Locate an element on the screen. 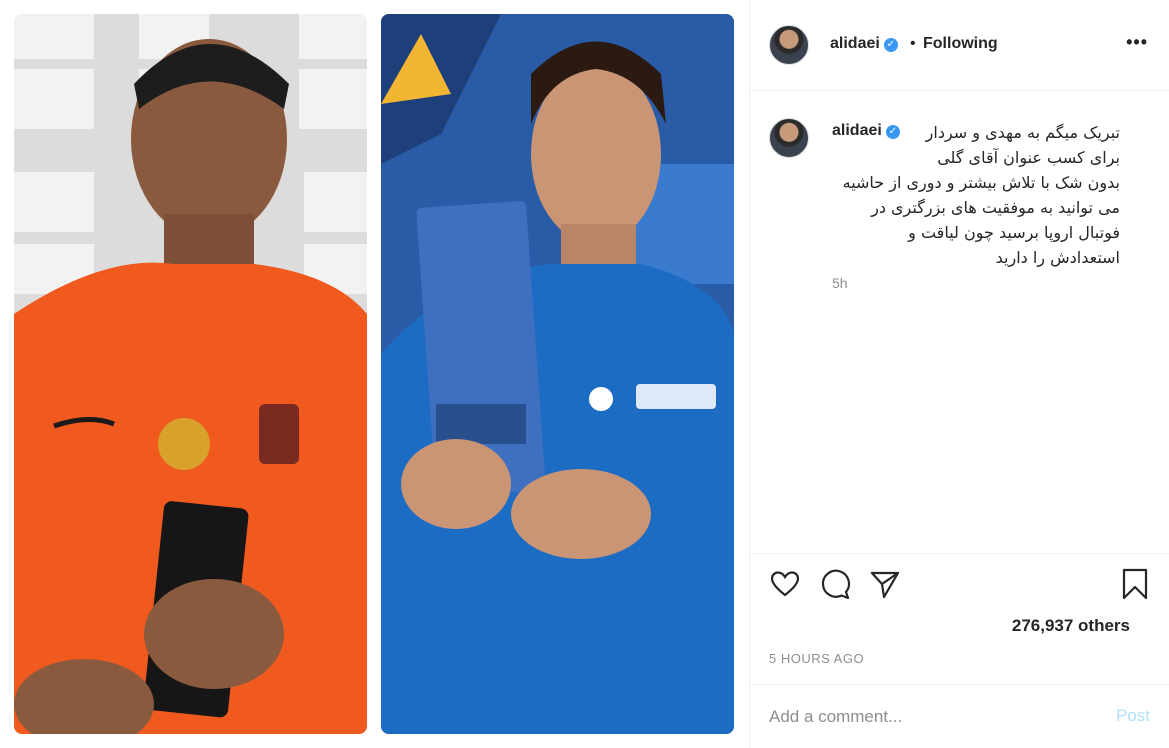 The image size is (1169, 748). author-username: alidaei ✓ is located at coordinates (864, 44).